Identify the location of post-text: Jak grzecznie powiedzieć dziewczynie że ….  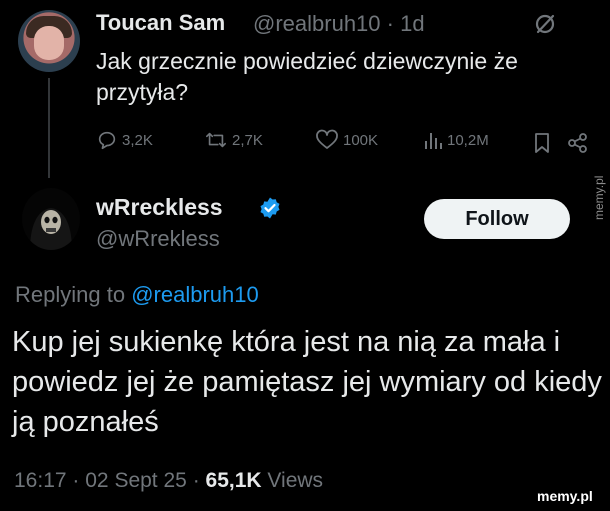
(307, 76).